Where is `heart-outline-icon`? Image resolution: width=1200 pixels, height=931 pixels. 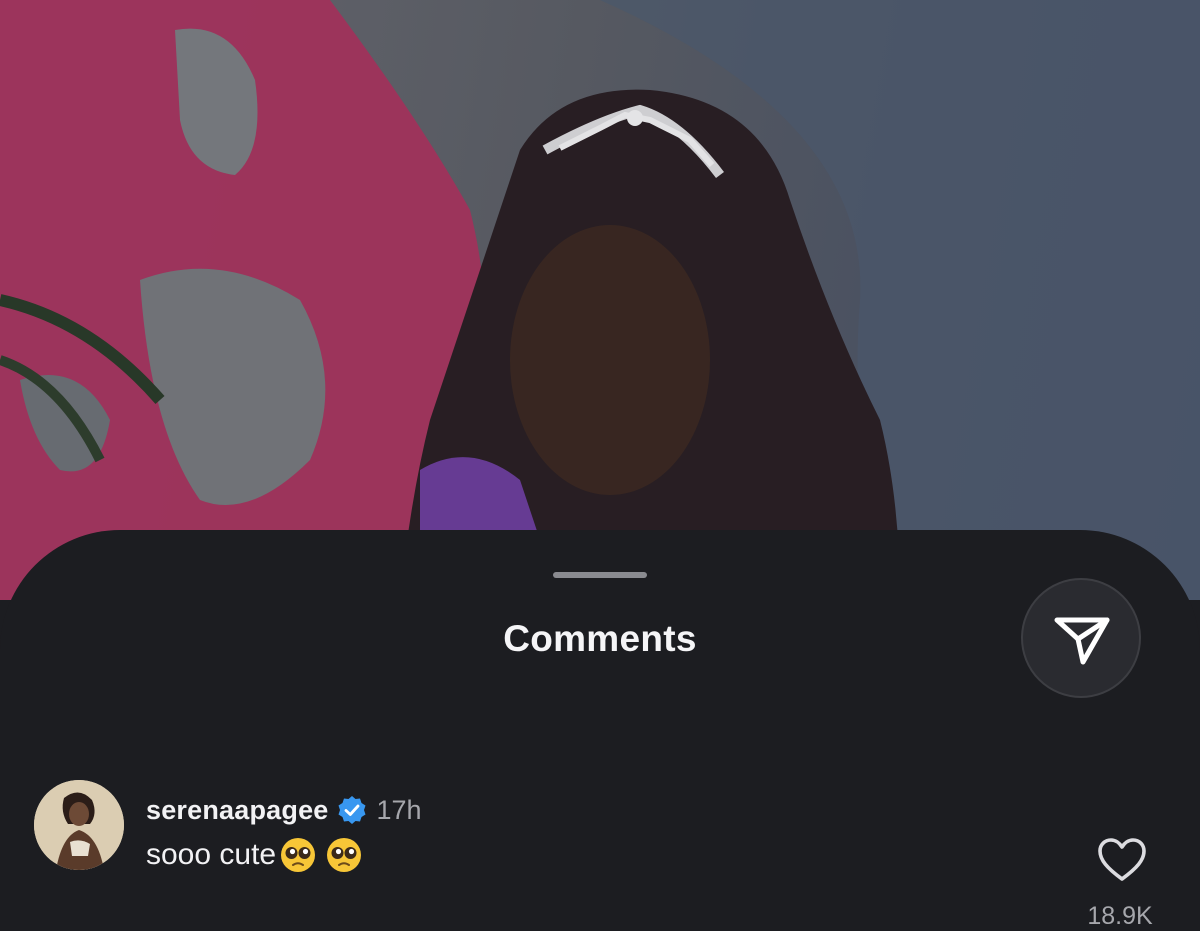 heart-outline-icon is located at coordinates (1122, 859).